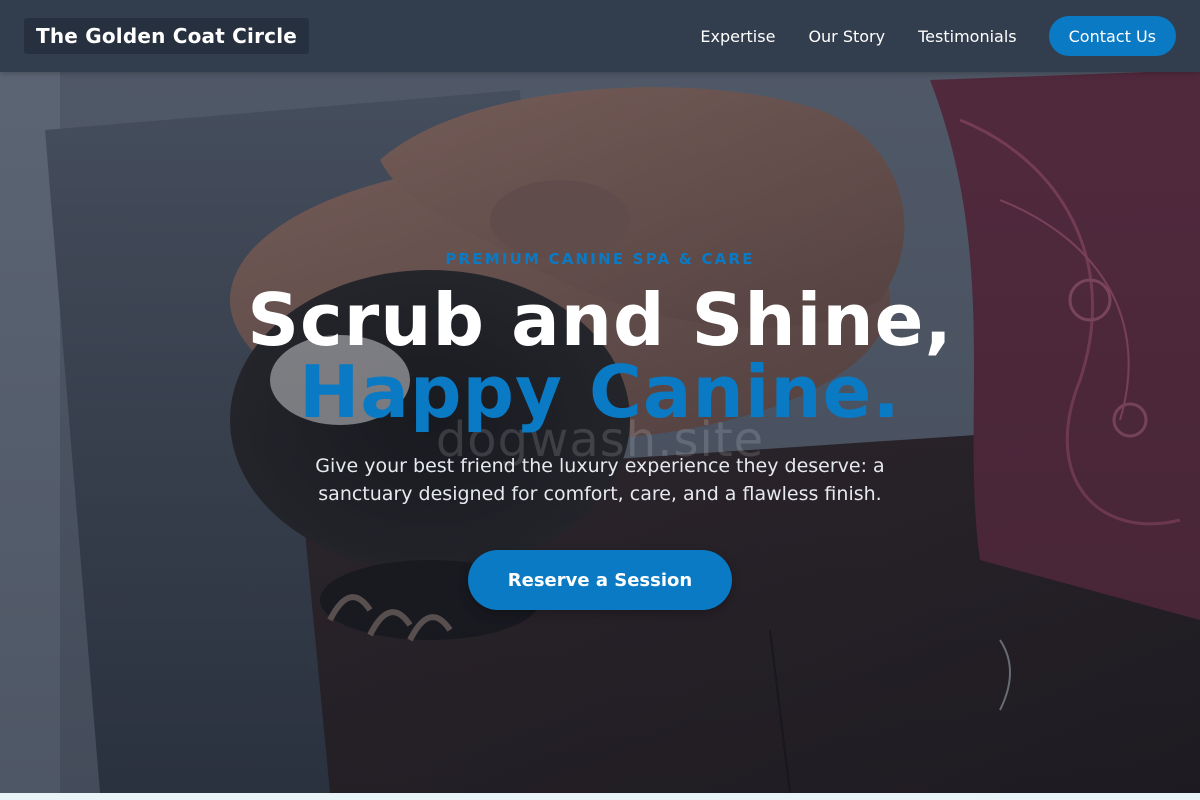  Describe the element at coordinates (600, 392) in the screenshot. I see `hero-title-line2: Happy Canine.` at that location.